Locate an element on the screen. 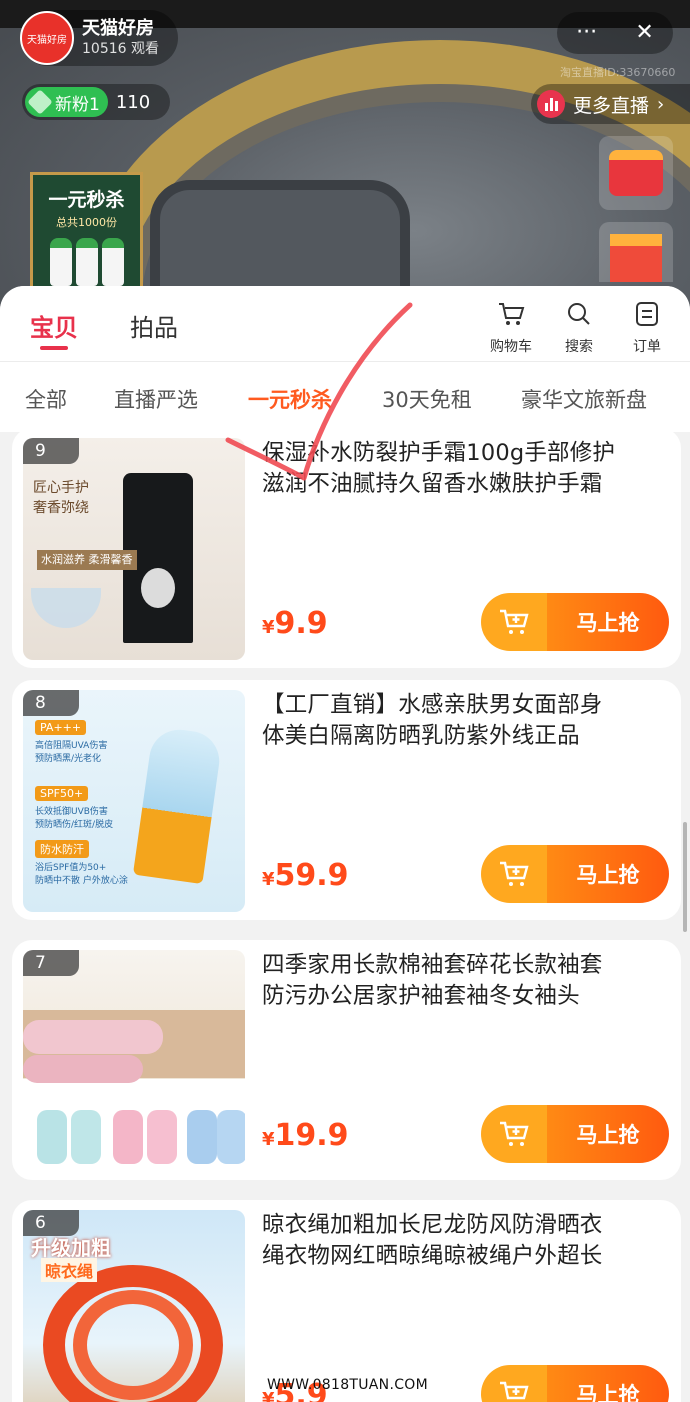 This screenshot has height=1402, width=690. tab-products: 宝贝 is located at coordinates (54, 329).